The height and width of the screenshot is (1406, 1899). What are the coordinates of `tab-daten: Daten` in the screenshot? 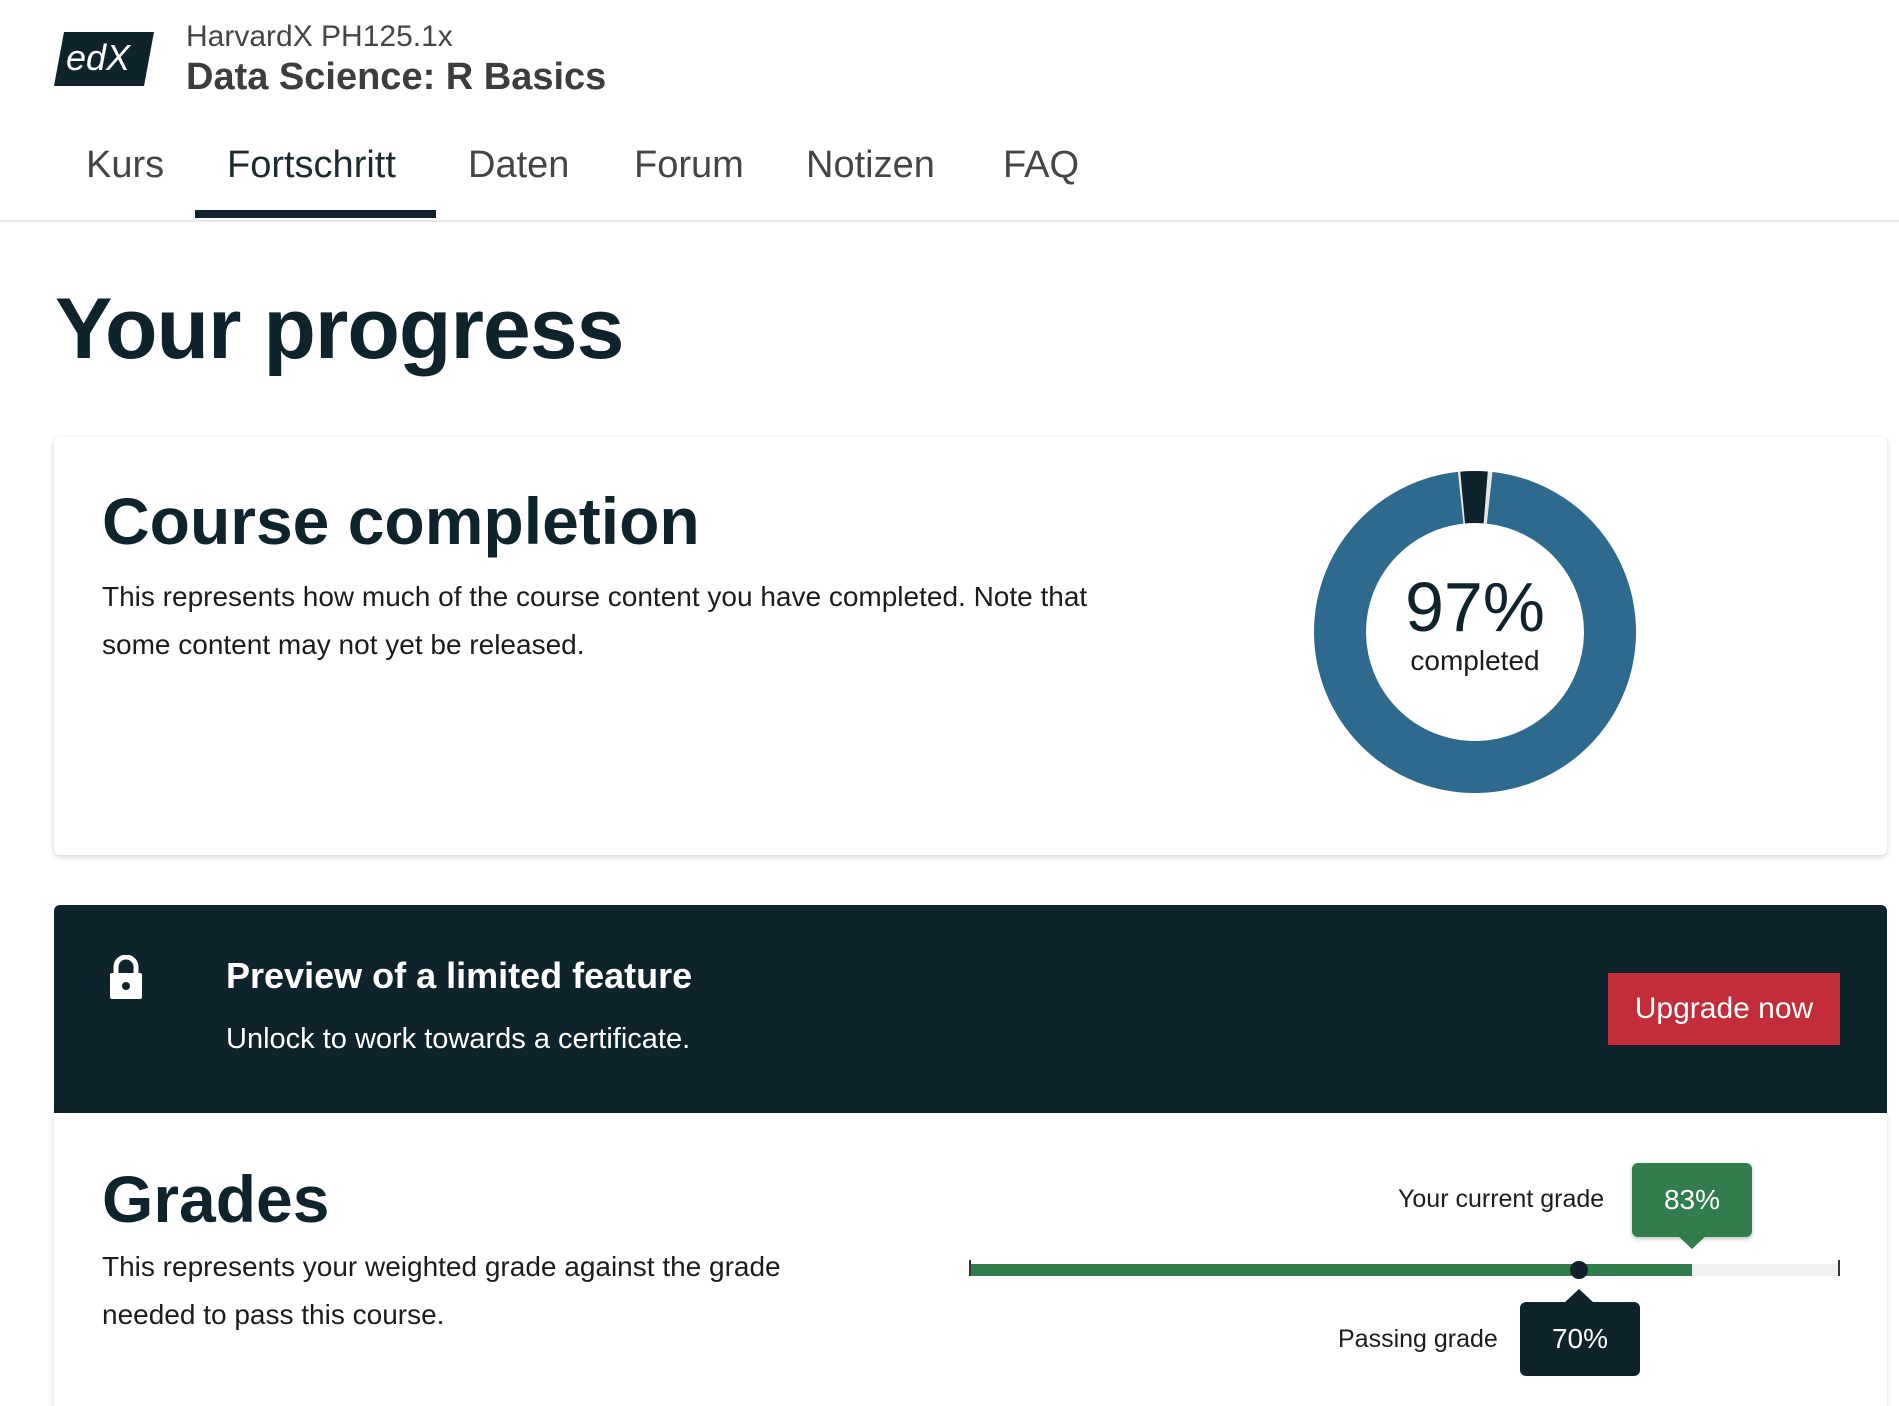 It's located at (518, 165).